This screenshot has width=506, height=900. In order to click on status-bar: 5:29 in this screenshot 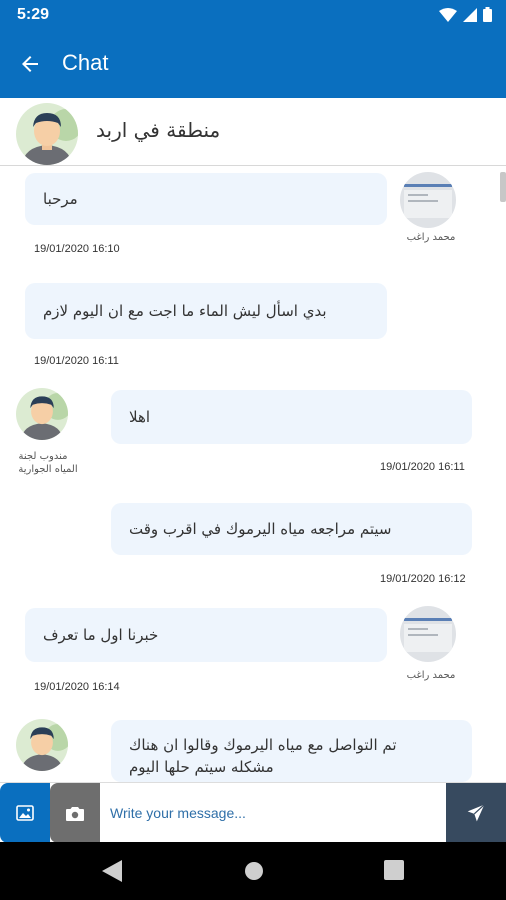, I will do `click(253, 15)`.